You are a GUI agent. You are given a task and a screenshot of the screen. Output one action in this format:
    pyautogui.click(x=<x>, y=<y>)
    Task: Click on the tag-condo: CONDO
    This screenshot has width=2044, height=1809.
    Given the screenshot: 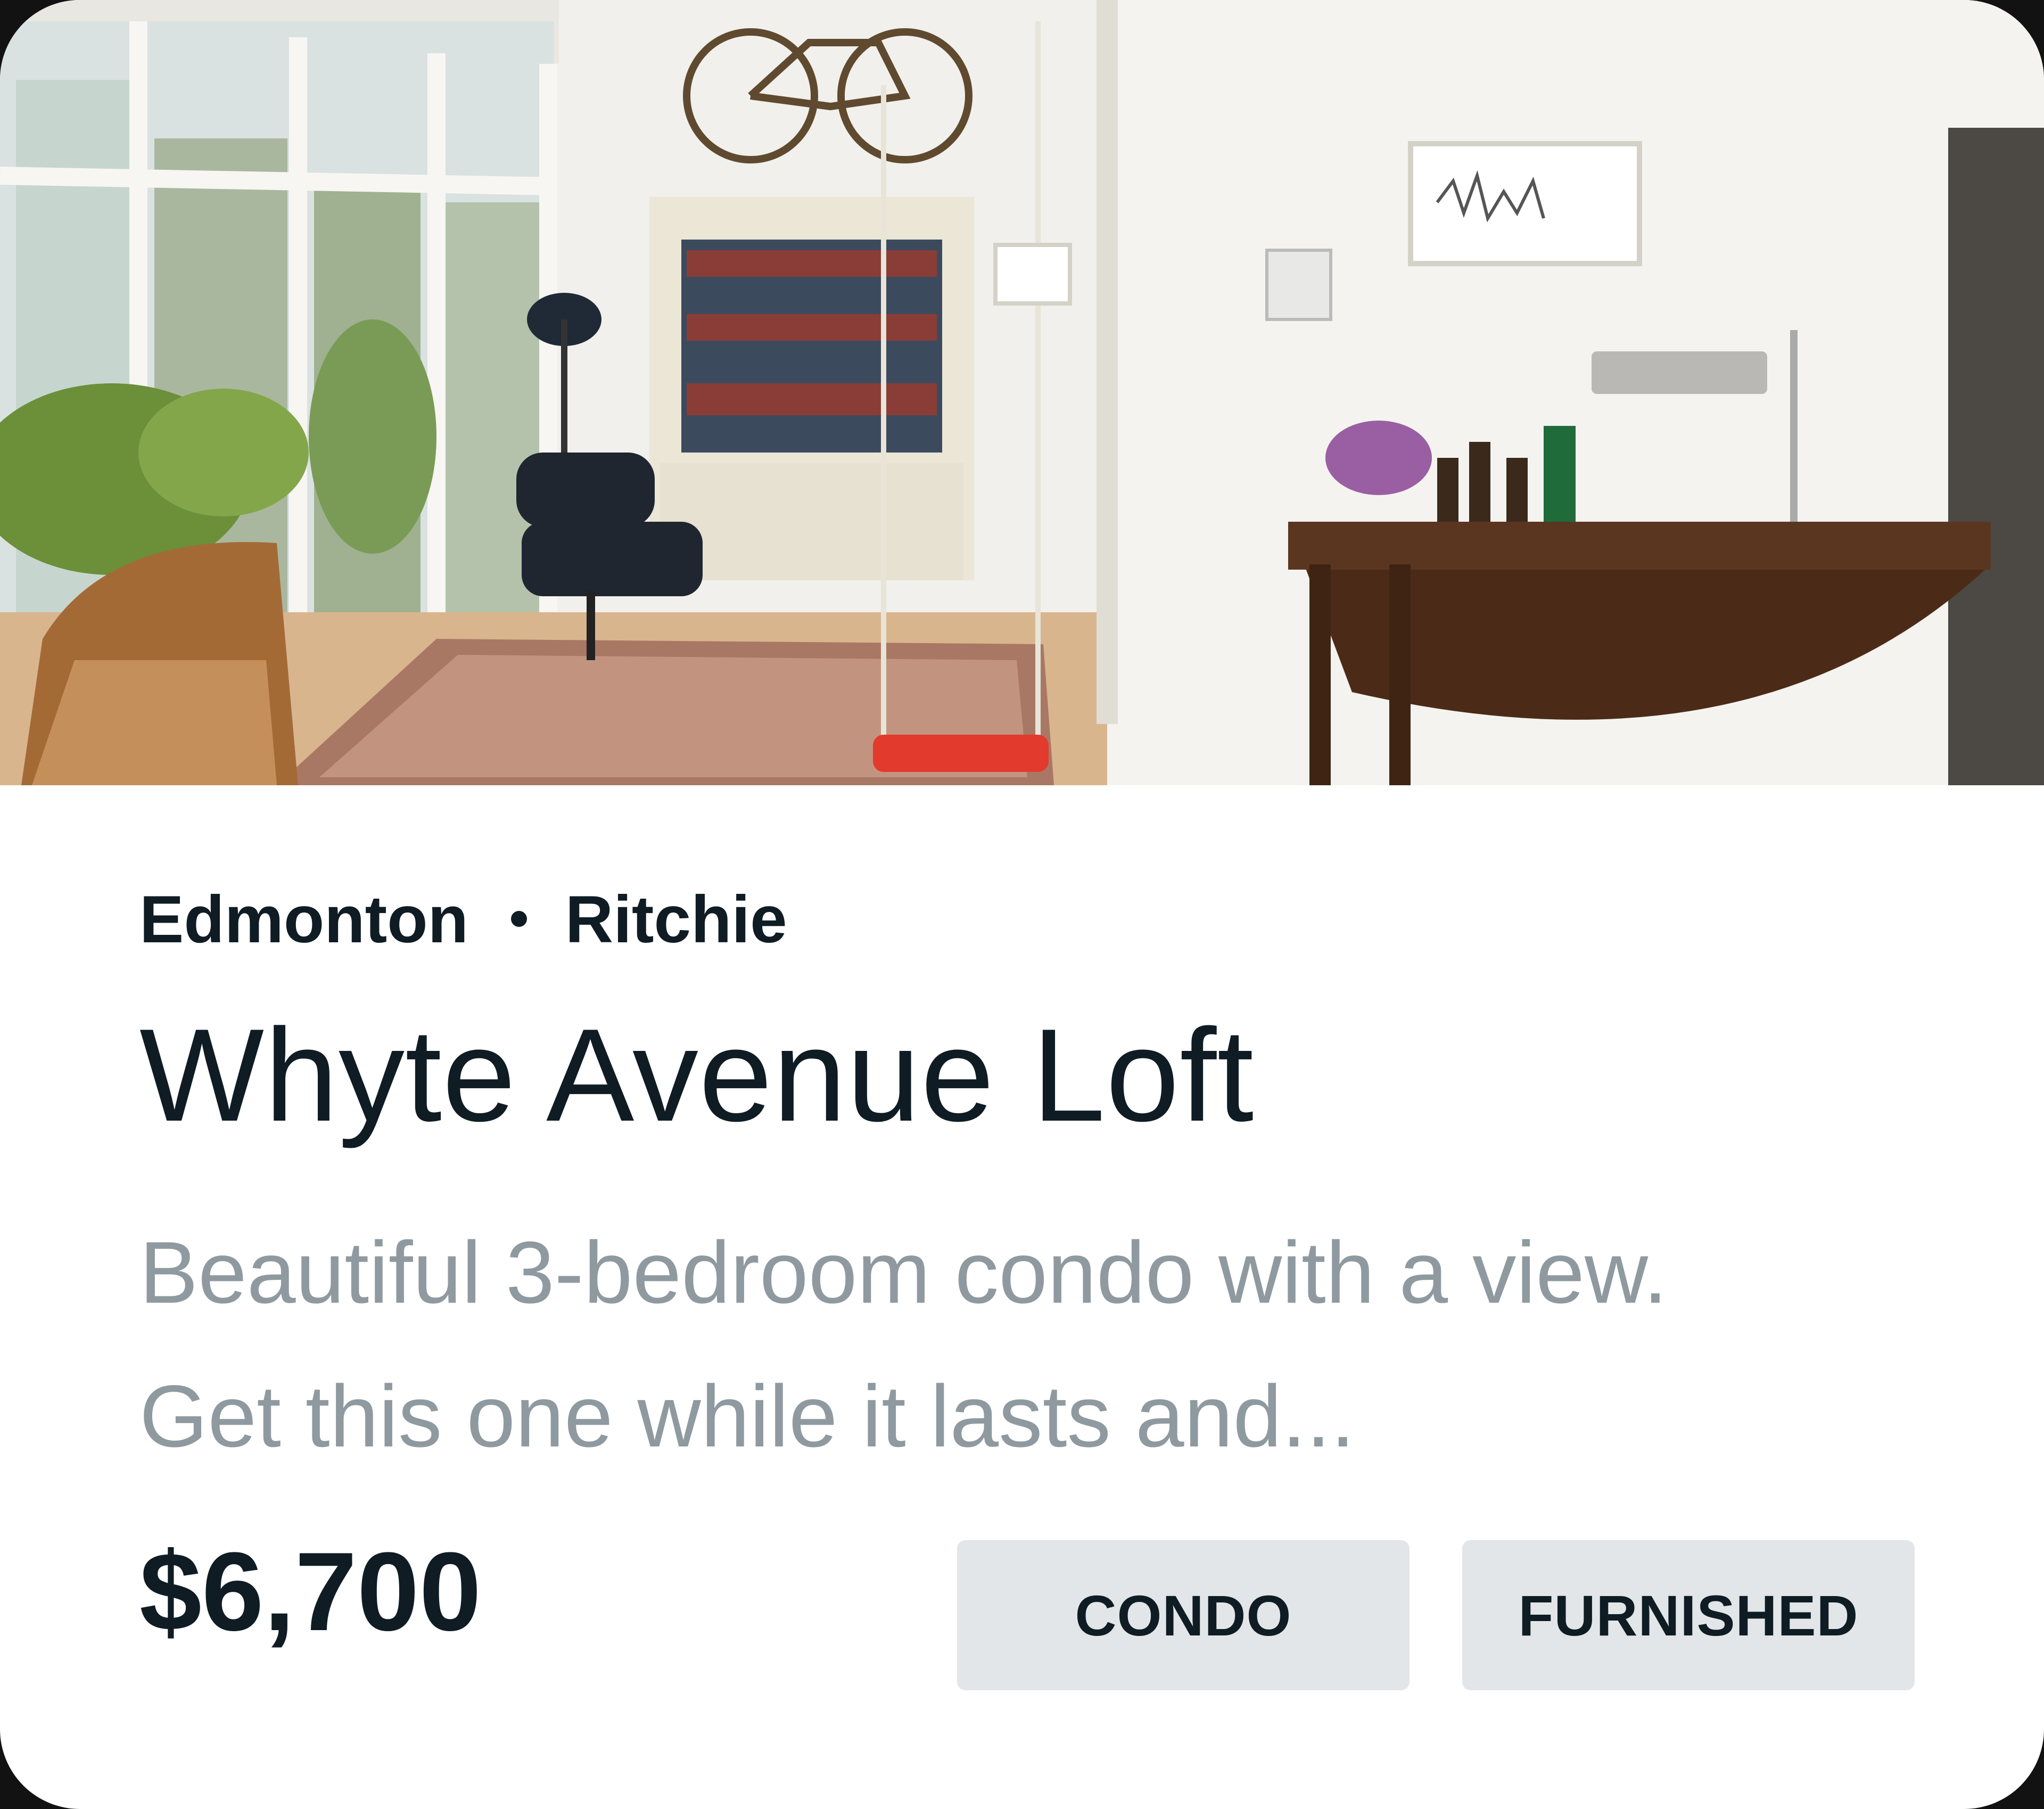 What is the action you would take?
    pyautogui.click(x=1184, y=1615)
    